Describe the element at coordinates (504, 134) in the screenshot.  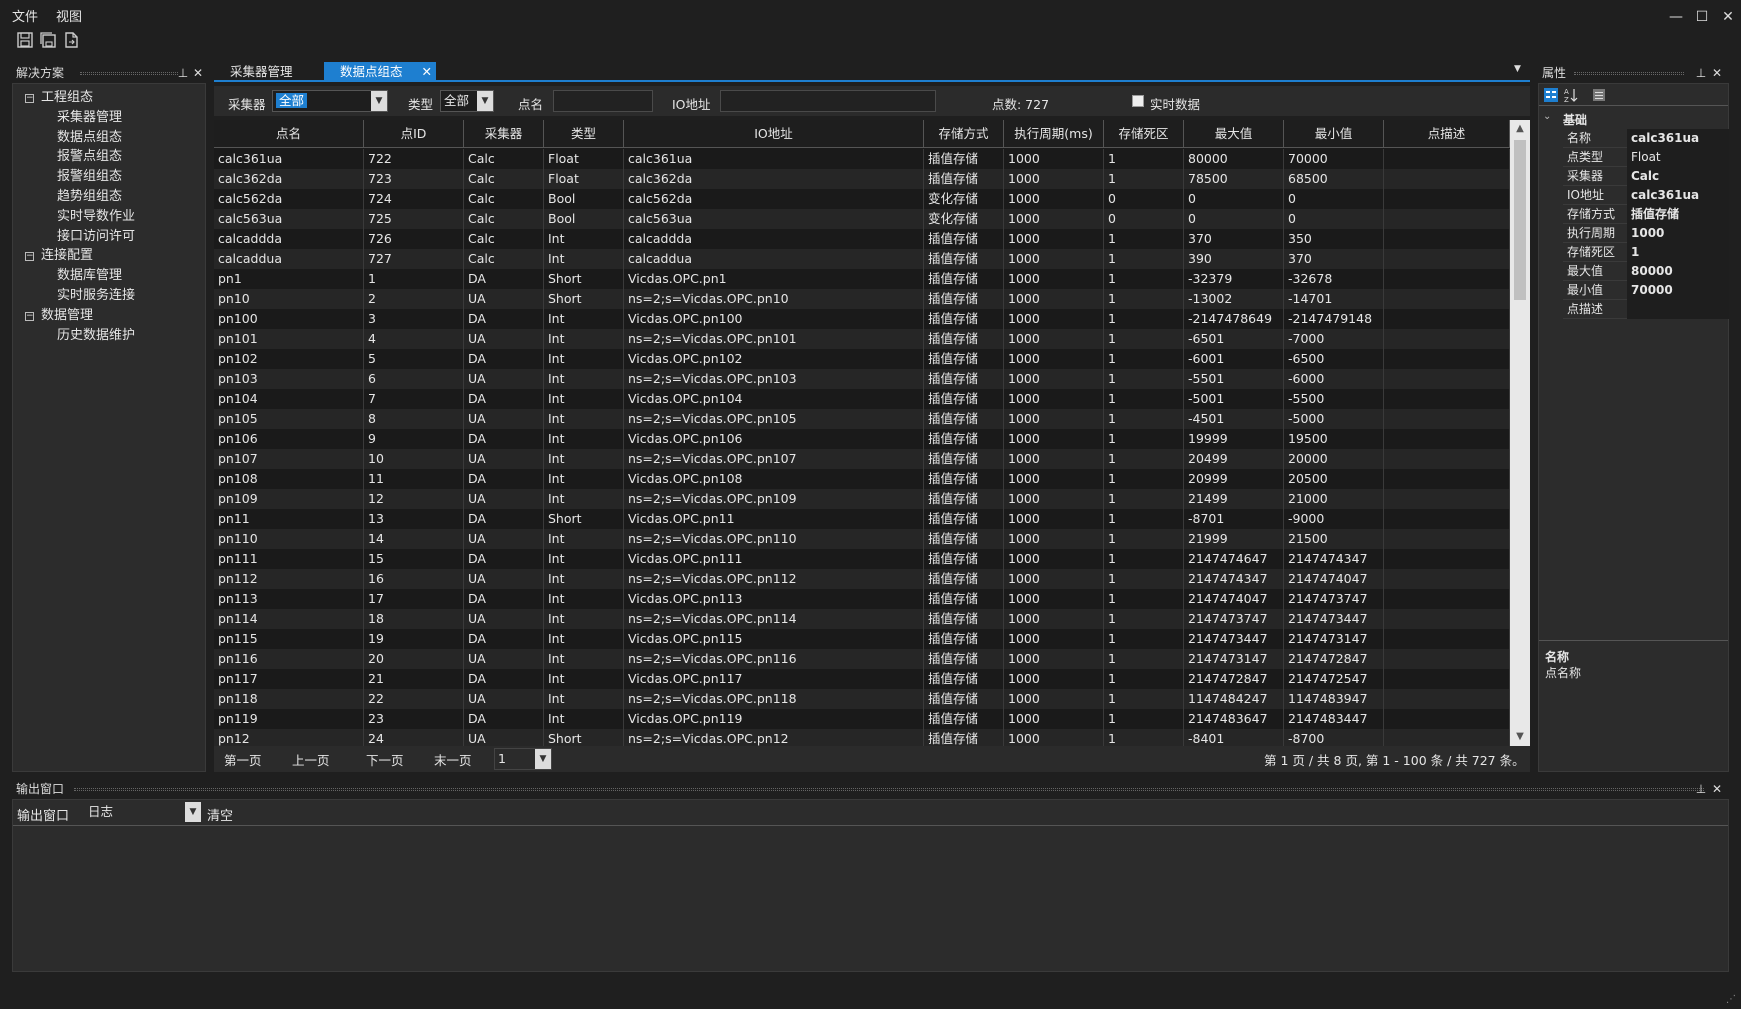
I see `column-header: 采集器` at that location.